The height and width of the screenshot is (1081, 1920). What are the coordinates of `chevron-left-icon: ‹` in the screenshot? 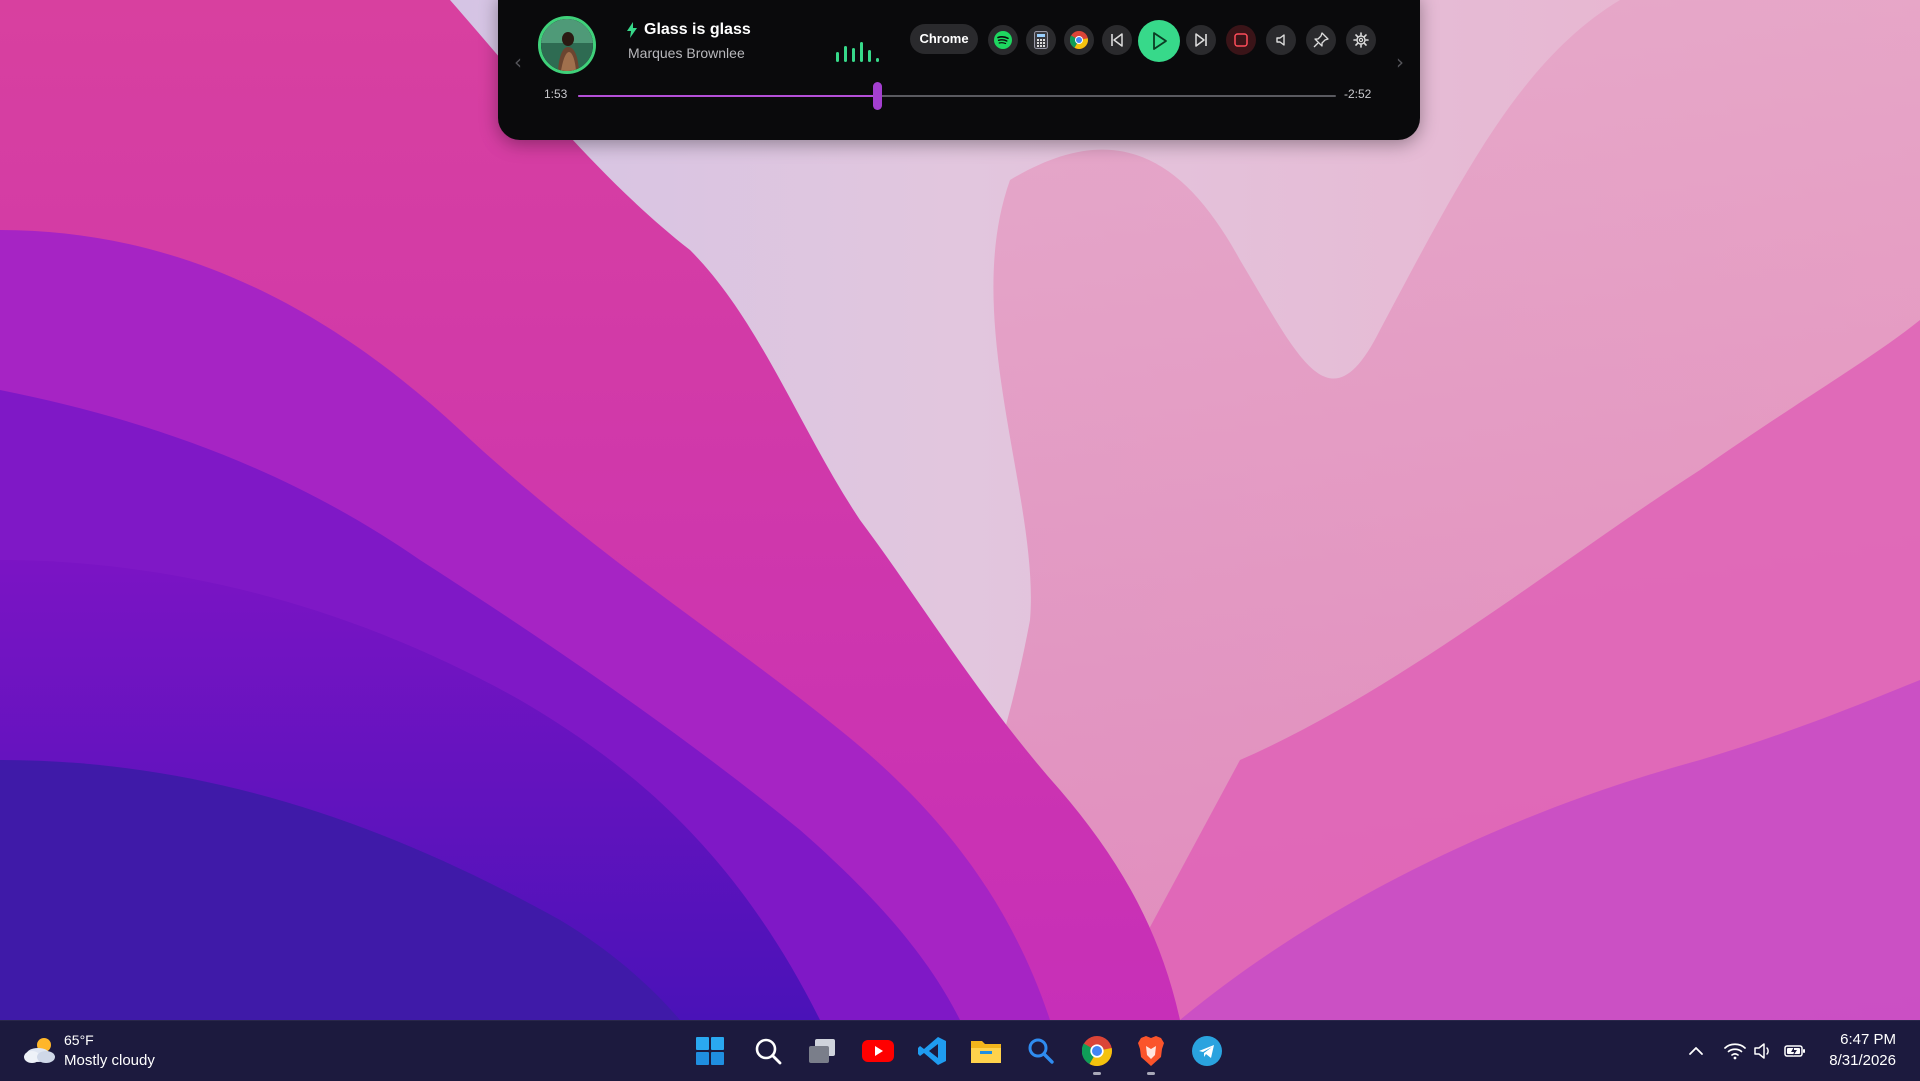 It's located at (518, 62).